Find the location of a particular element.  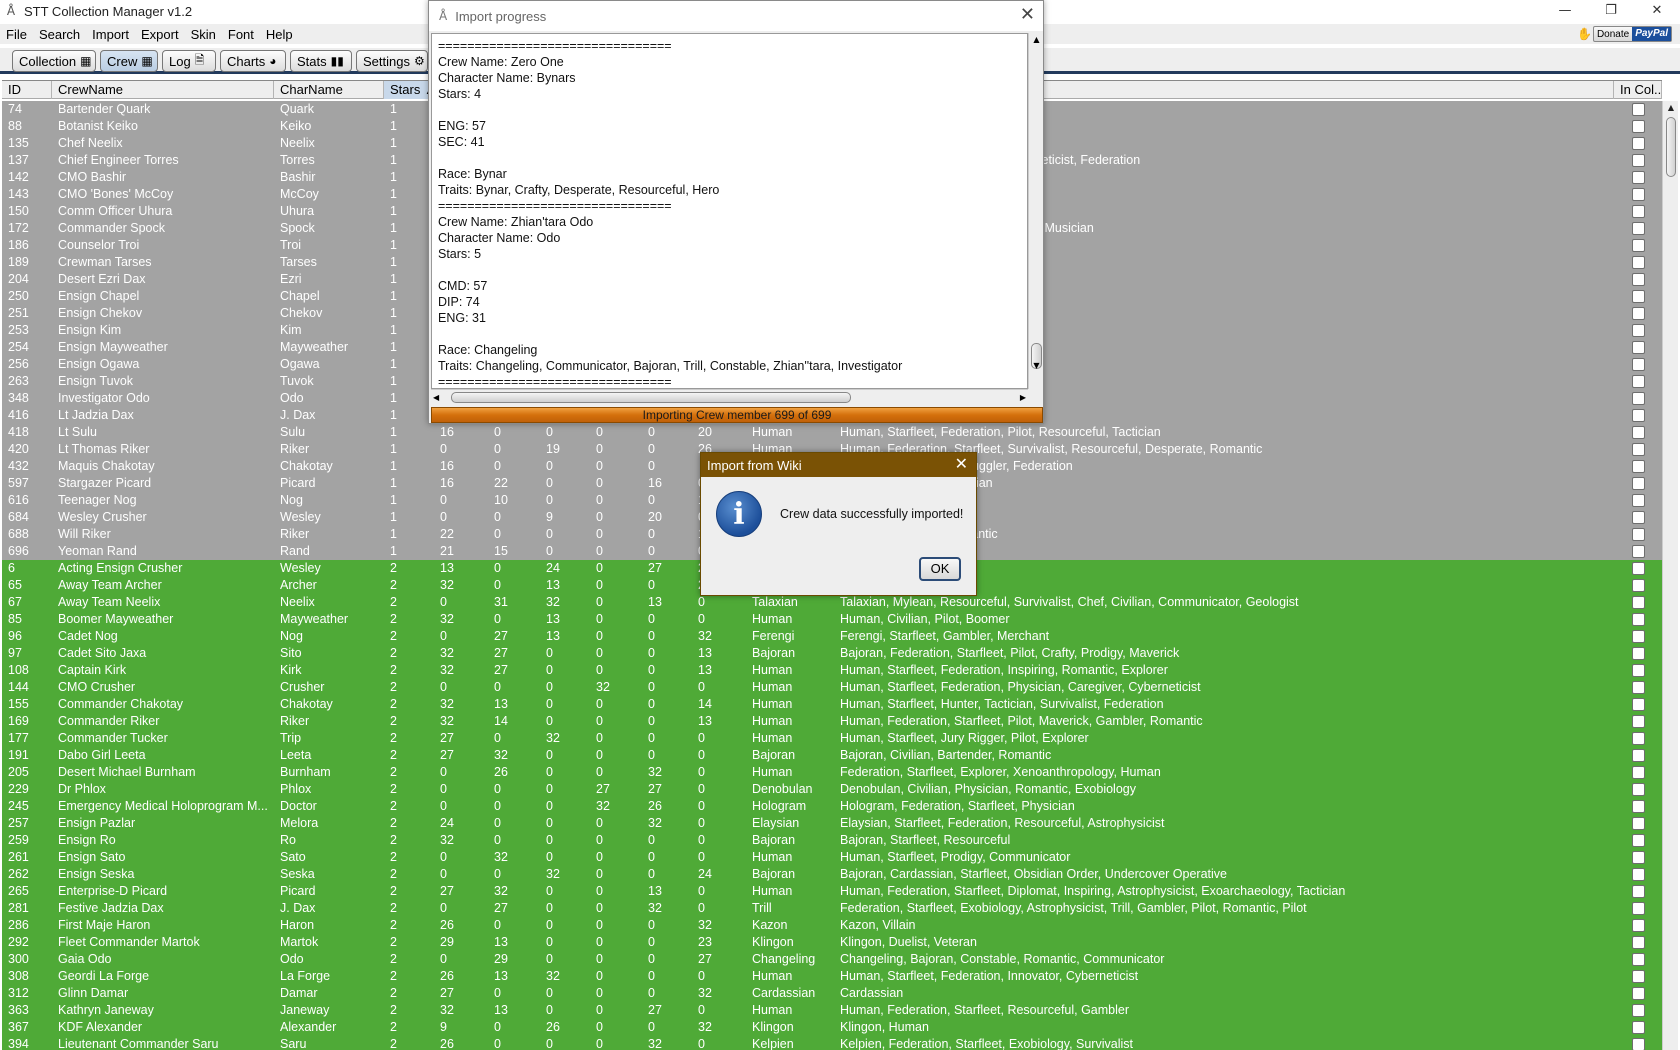

log-vertical-scrollbar: ▲ ▼ is located at coordinates (1035, 211).